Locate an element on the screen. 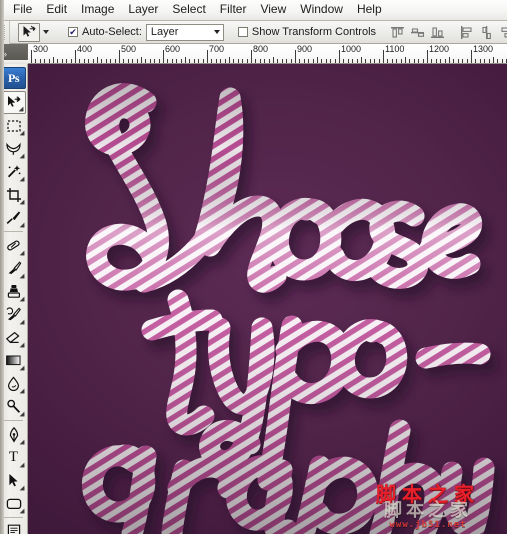  ruler-label: 800 is located at coordinates (261, 49).